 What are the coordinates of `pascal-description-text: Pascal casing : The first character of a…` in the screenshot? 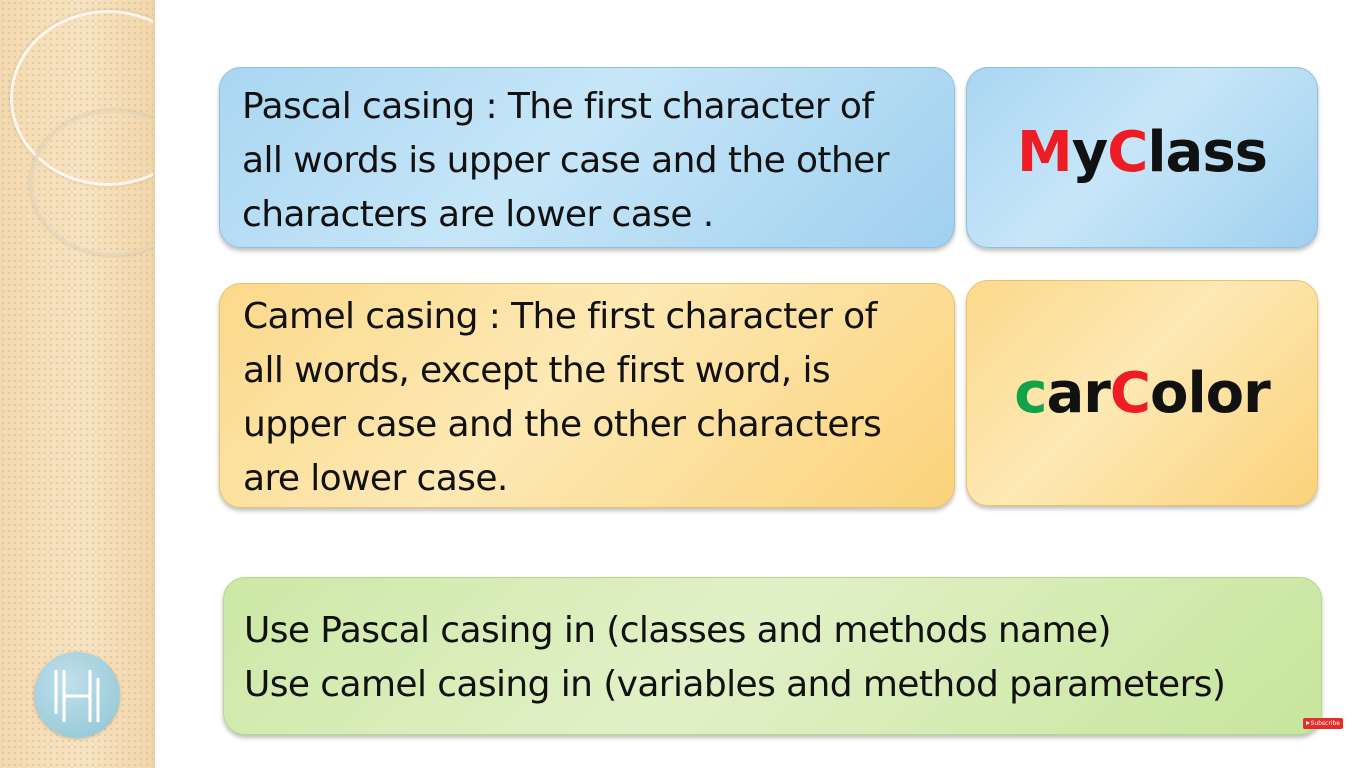 It's located at (566, 161).